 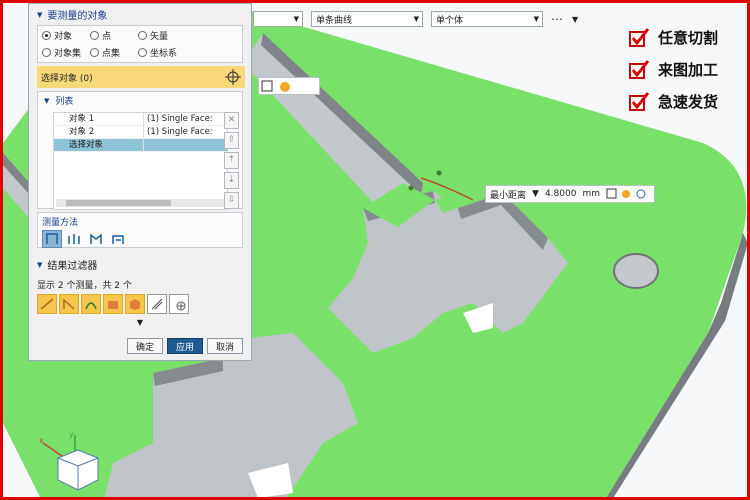 I want to click on move-top-icon: ⇧, so click(x=231, y=140).